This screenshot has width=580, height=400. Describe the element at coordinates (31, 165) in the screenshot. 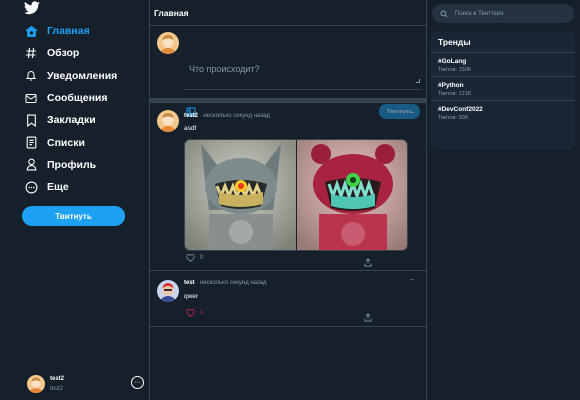

I see `user-icon` at that location.